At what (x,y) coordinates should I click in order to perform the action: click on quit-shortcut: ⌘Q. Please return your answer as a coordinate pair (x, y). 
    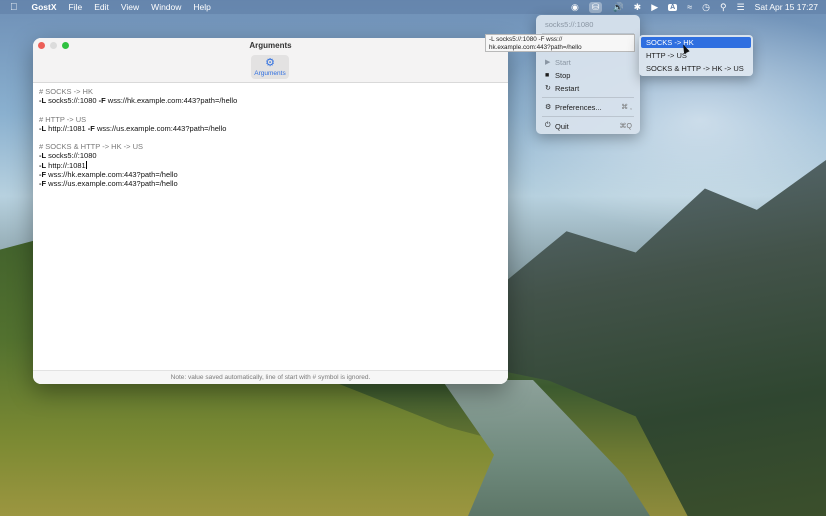
    Looking at the image, I should click on (625, 126).